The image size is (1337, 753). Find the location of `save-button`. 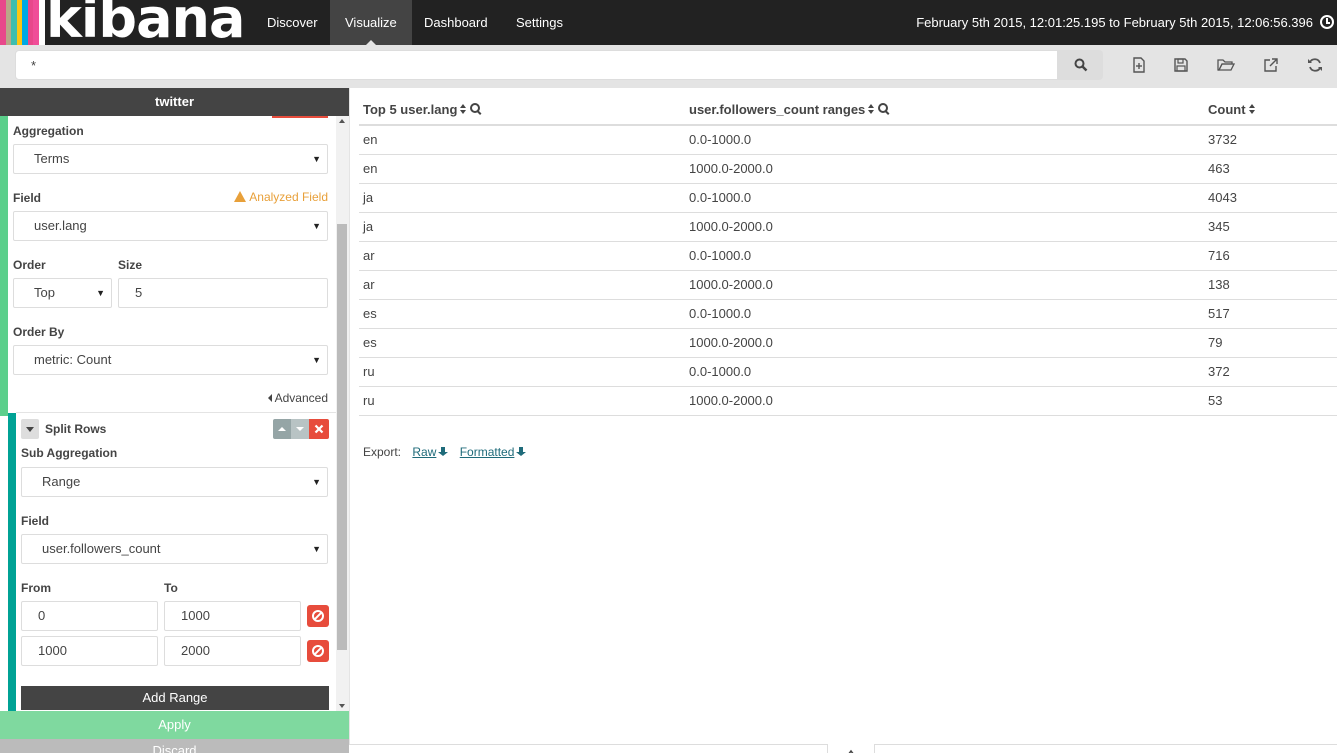

save-button is located at coordinates (1182, 66).